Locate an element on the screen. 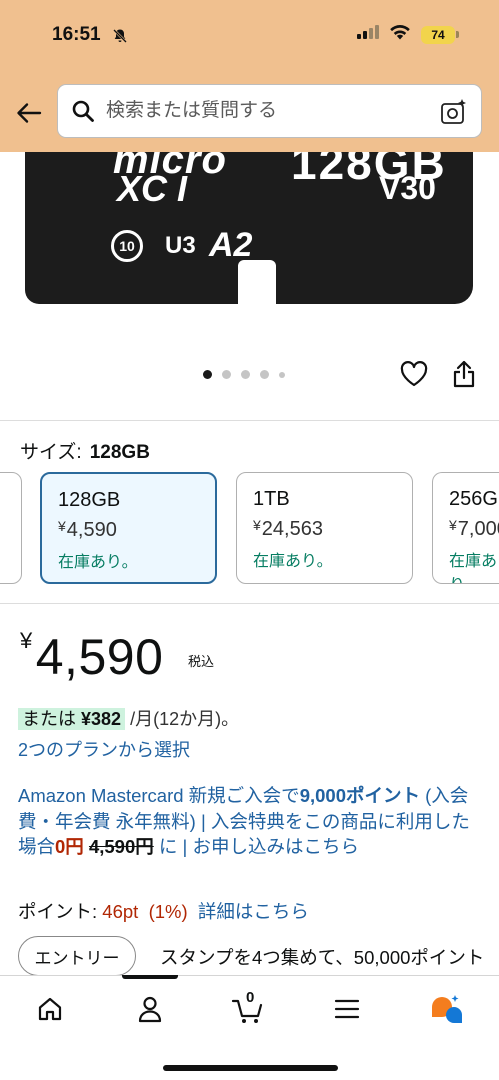  arrow-left-icon is located at coordinates (29, 113).